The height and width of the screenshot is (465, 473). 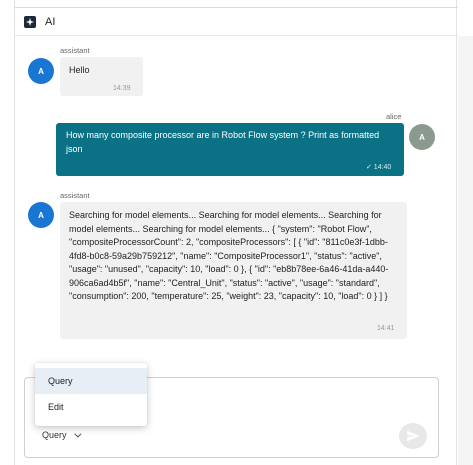 I want to click on mode-dropdown-menu: Query Edit, so click(x=91, y=394).